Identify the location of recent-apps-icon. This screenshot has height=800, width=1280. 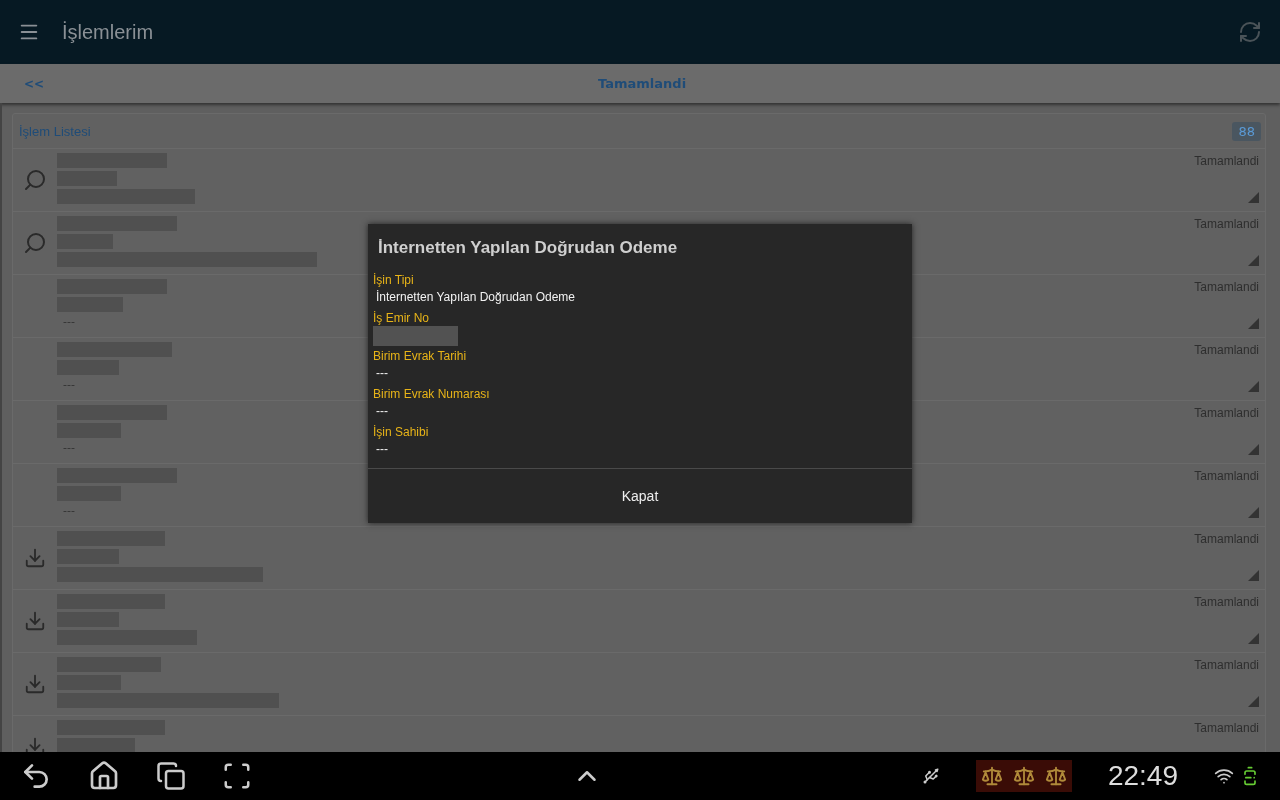
(171, 776).